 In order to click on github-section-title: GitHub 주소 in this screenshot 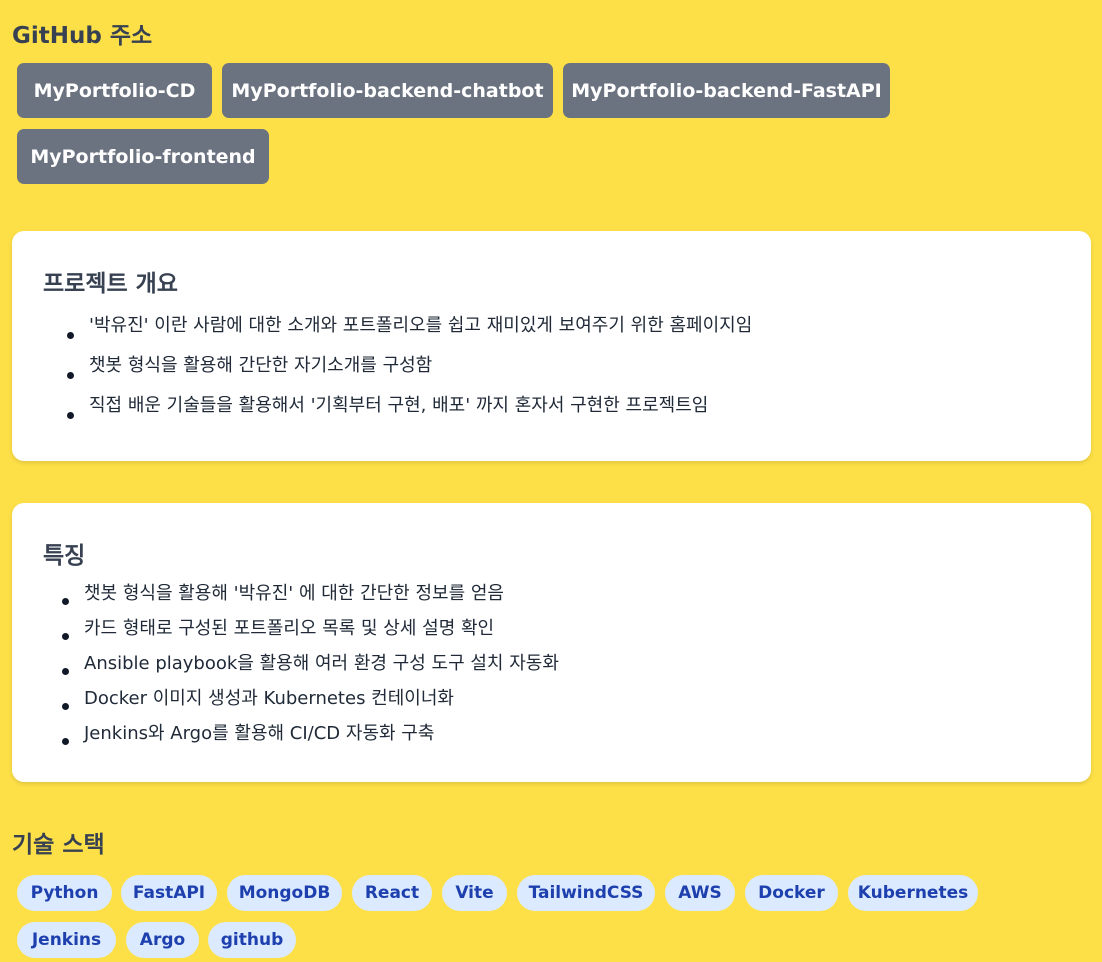, I will do `click(82, 36)`.